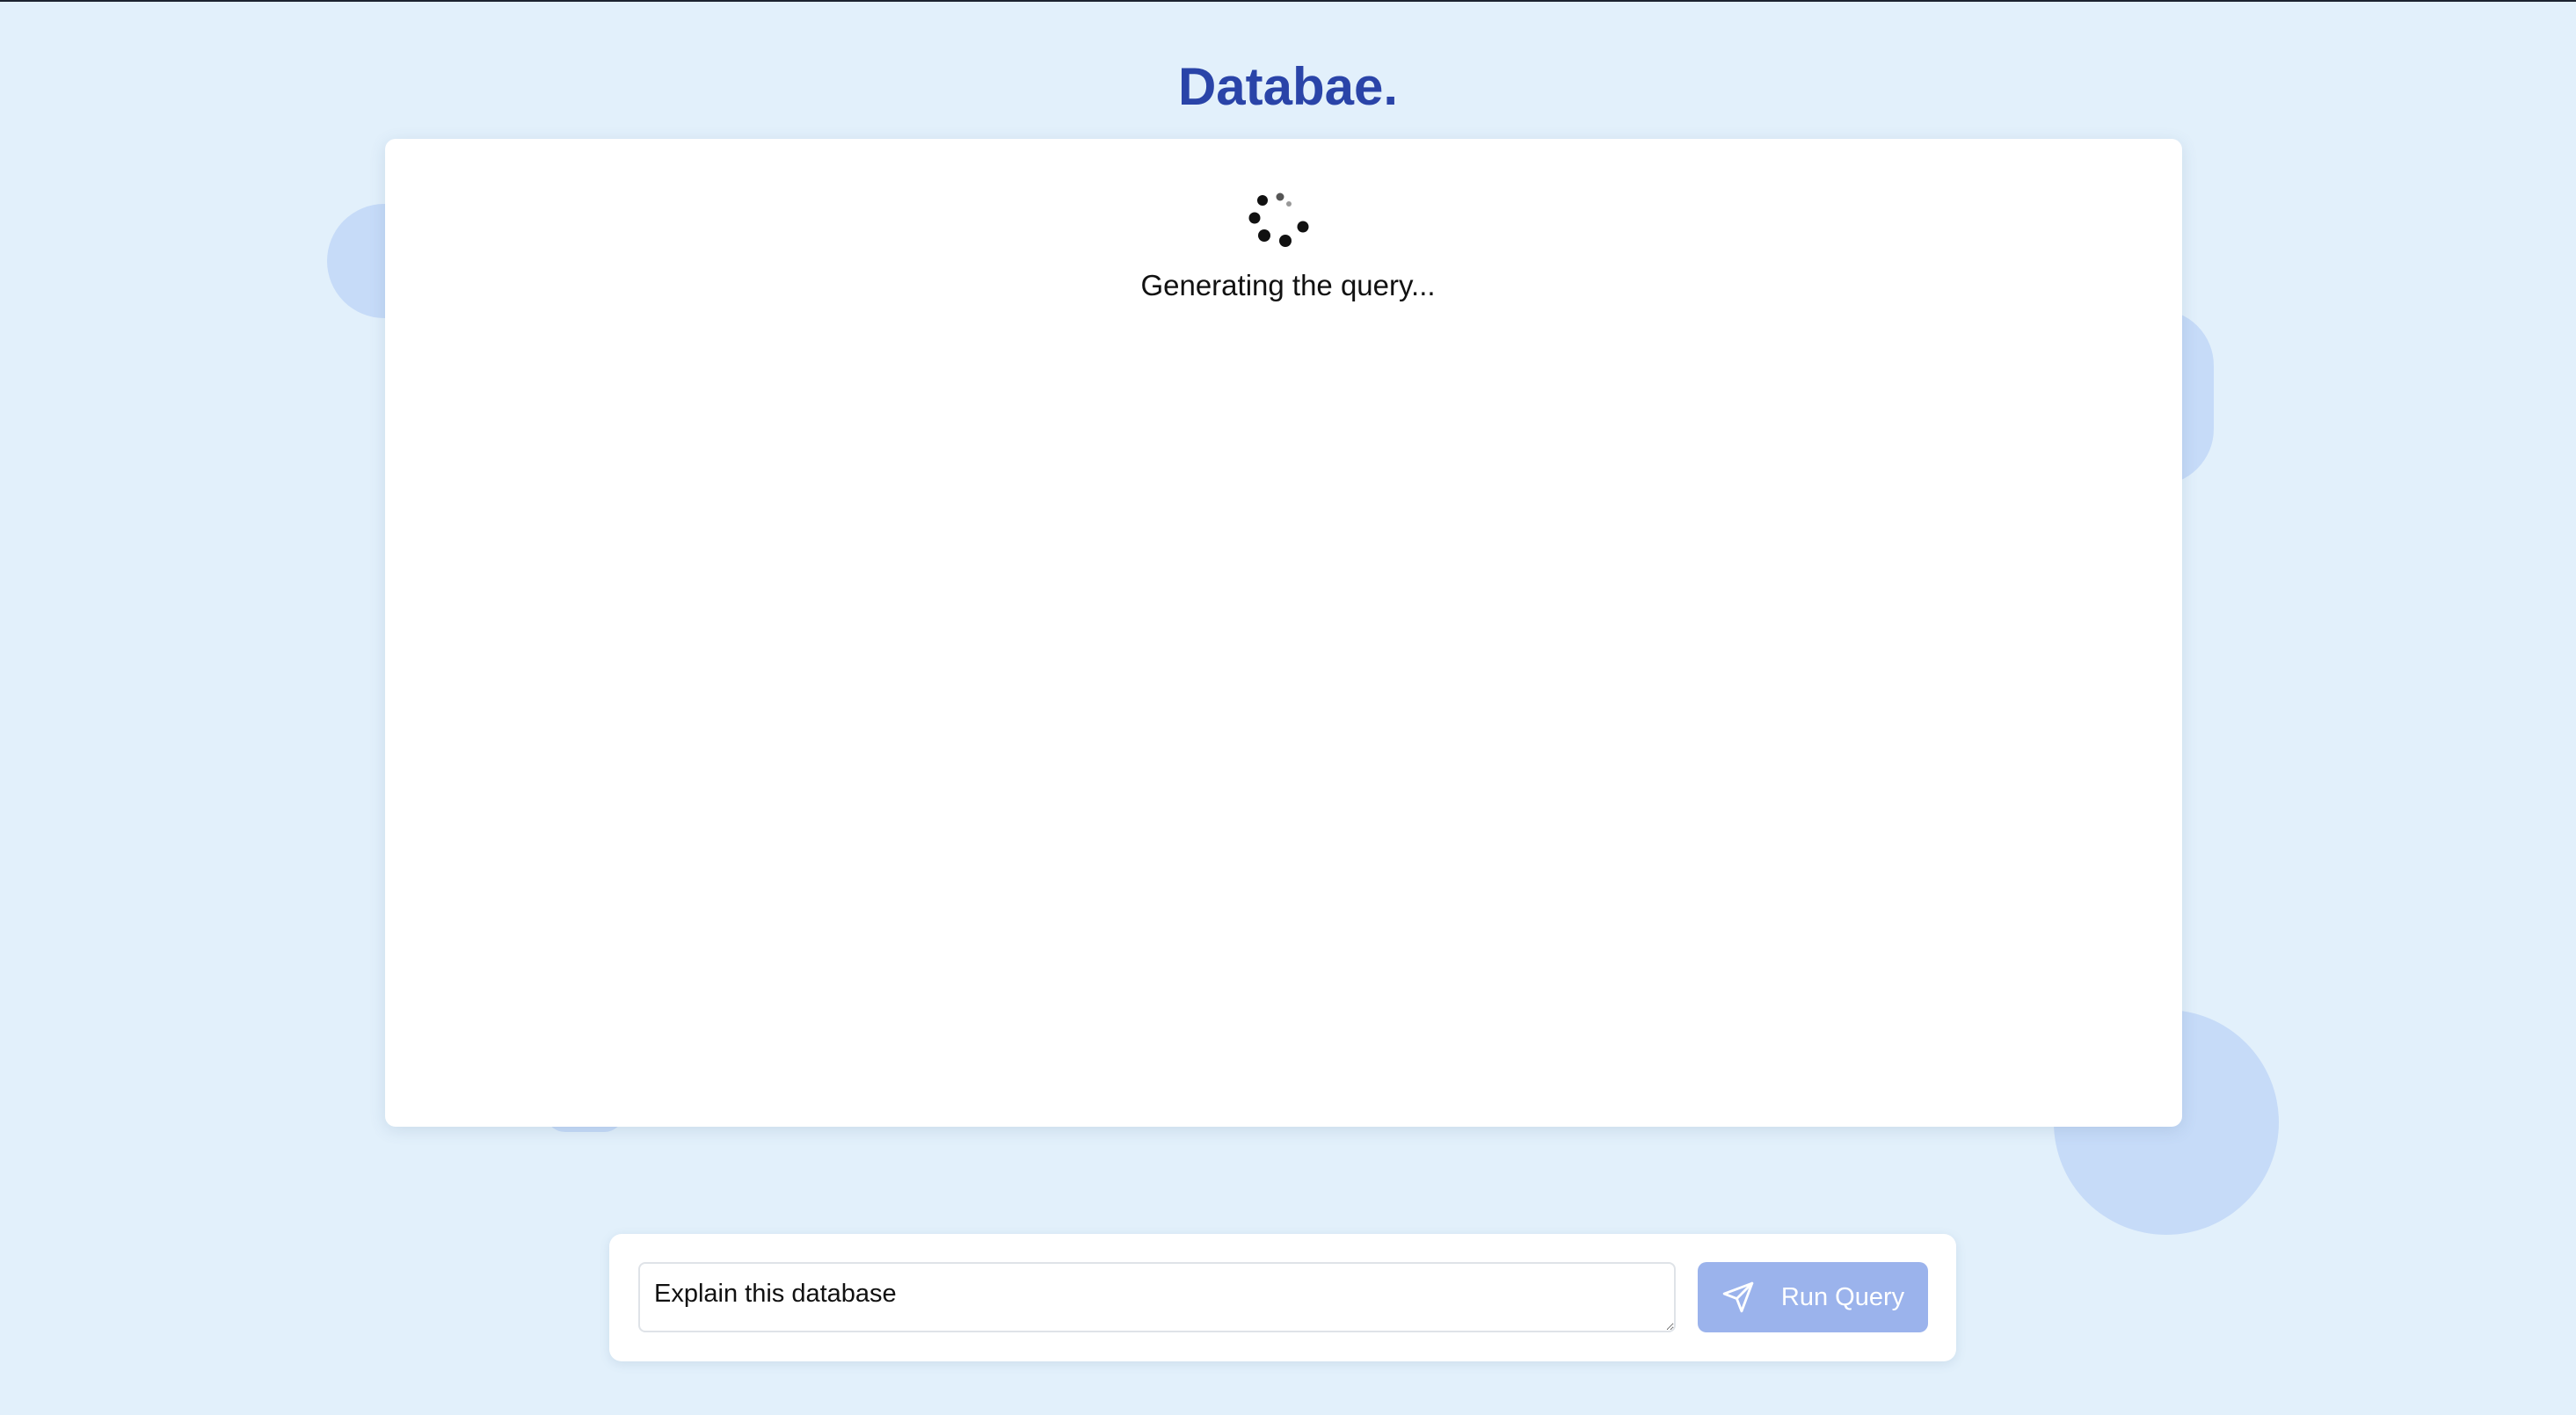  I want to click on run-query-button: Run Query, so click(1813, 1297).